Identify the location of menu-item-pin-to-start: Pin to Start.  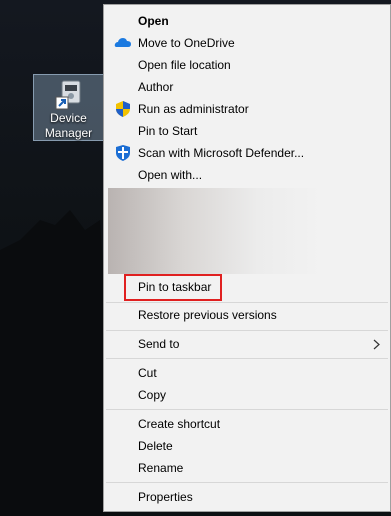
(247, 131).